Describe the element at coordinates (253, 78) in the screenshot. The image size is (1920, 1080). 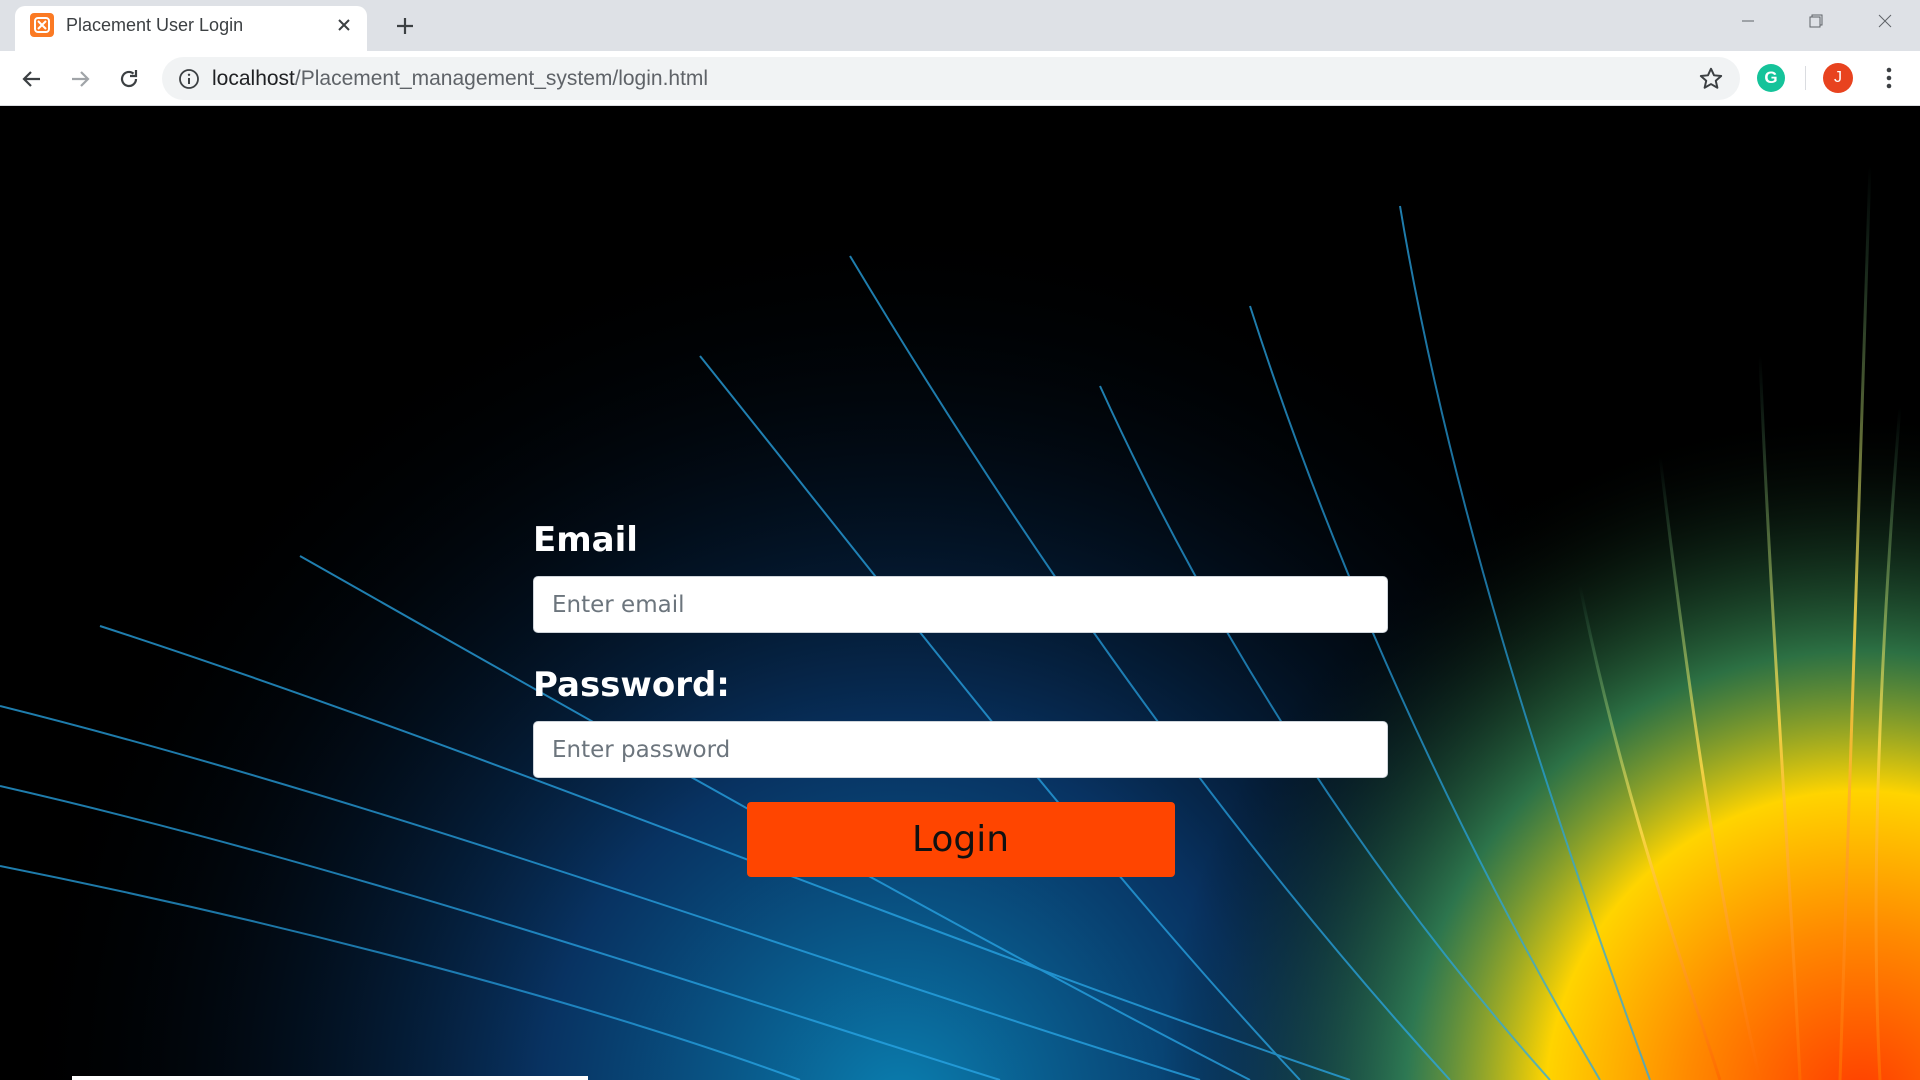
I see `url-host: localhost` at that location.